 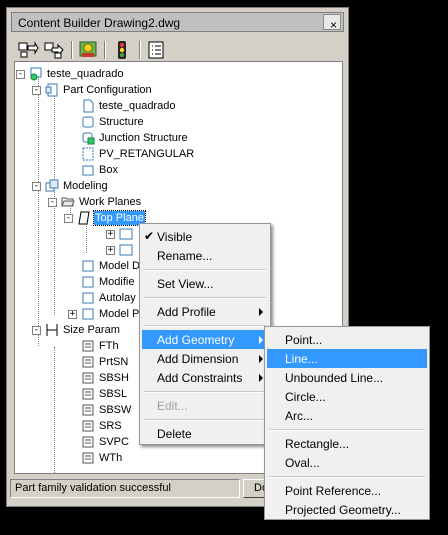 I want to click on tree-node-label: Box, so click(x=108, y=170).